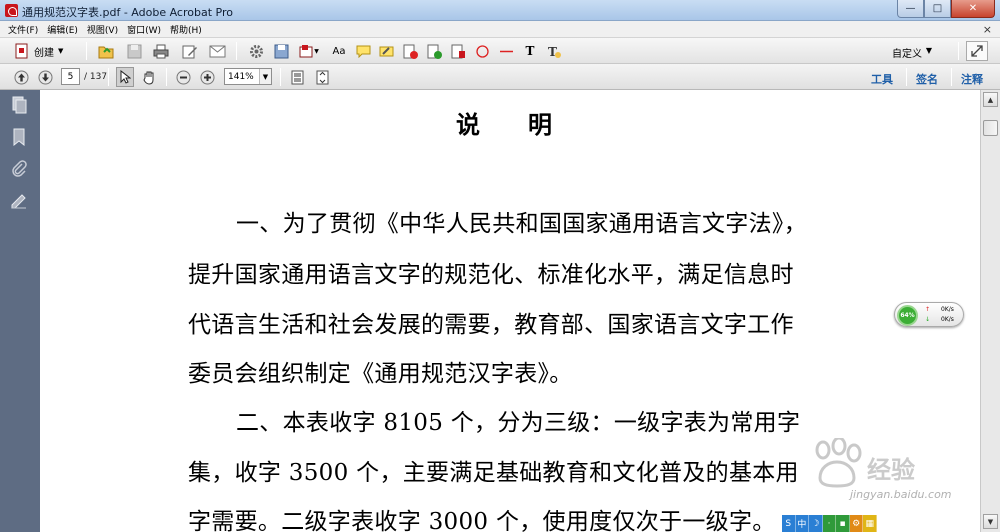 The width and height of the screenshot is (1000, 532). What do you see at coordinates (20, 311) in the screenshot?
I see `navigation-sidebar` at bounding box center [20, 311].